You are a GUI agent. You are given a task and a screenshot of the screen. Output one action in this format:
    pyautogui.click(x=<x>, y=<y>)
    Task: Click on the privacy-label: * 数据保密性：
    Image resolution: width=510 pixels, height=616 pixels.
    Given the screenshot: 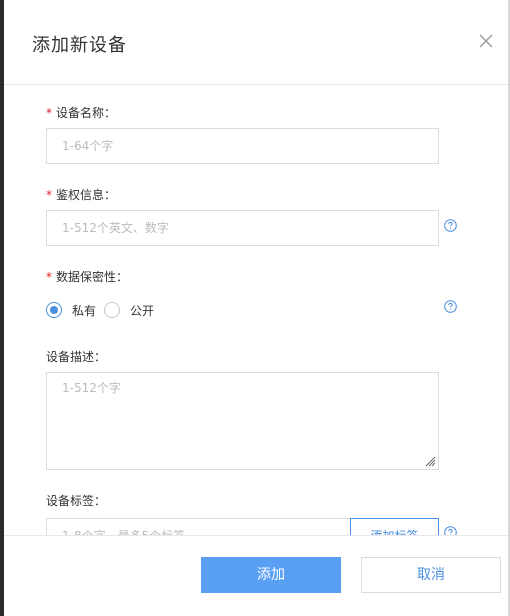 What is the action you would take?
    pyautogui.click(x=87, y=276)
    